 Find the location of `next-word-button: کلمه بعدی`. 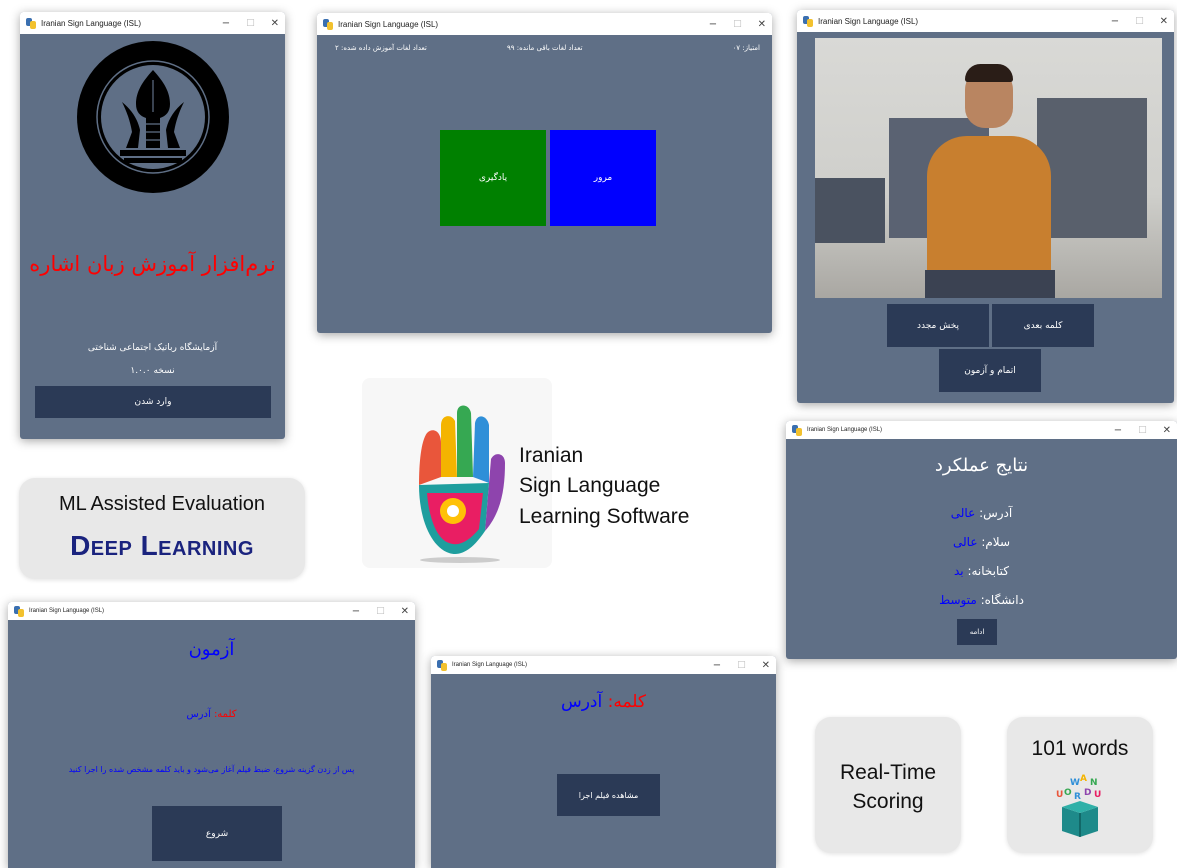

next-word-button: کلمه بعدی is located at coordinates (1043, 325).